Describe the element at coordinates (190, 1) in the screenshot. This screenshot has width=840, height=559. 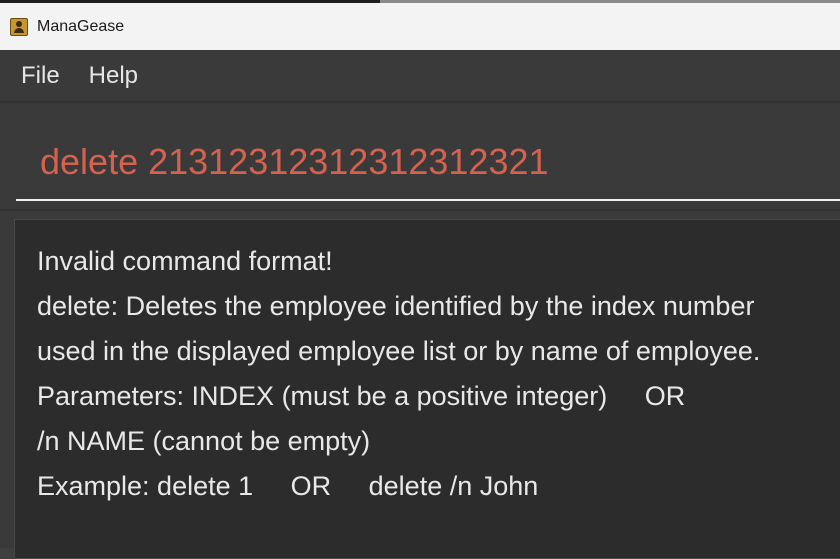
I see `top-strip-dark` at that location.